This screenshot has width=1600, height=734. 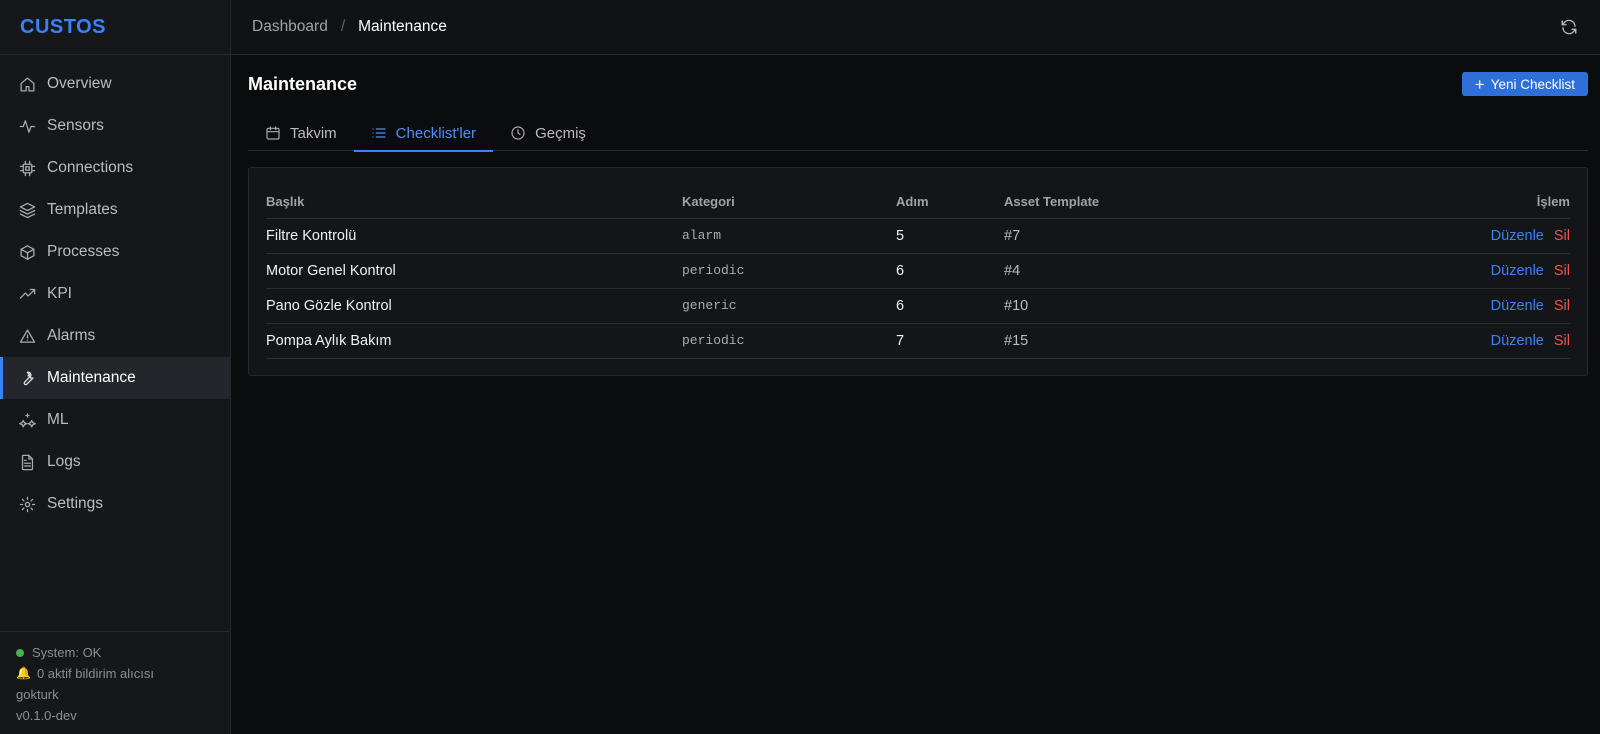 I want to click on column-header-actions: İşlem, so click(x=1441, y=202).